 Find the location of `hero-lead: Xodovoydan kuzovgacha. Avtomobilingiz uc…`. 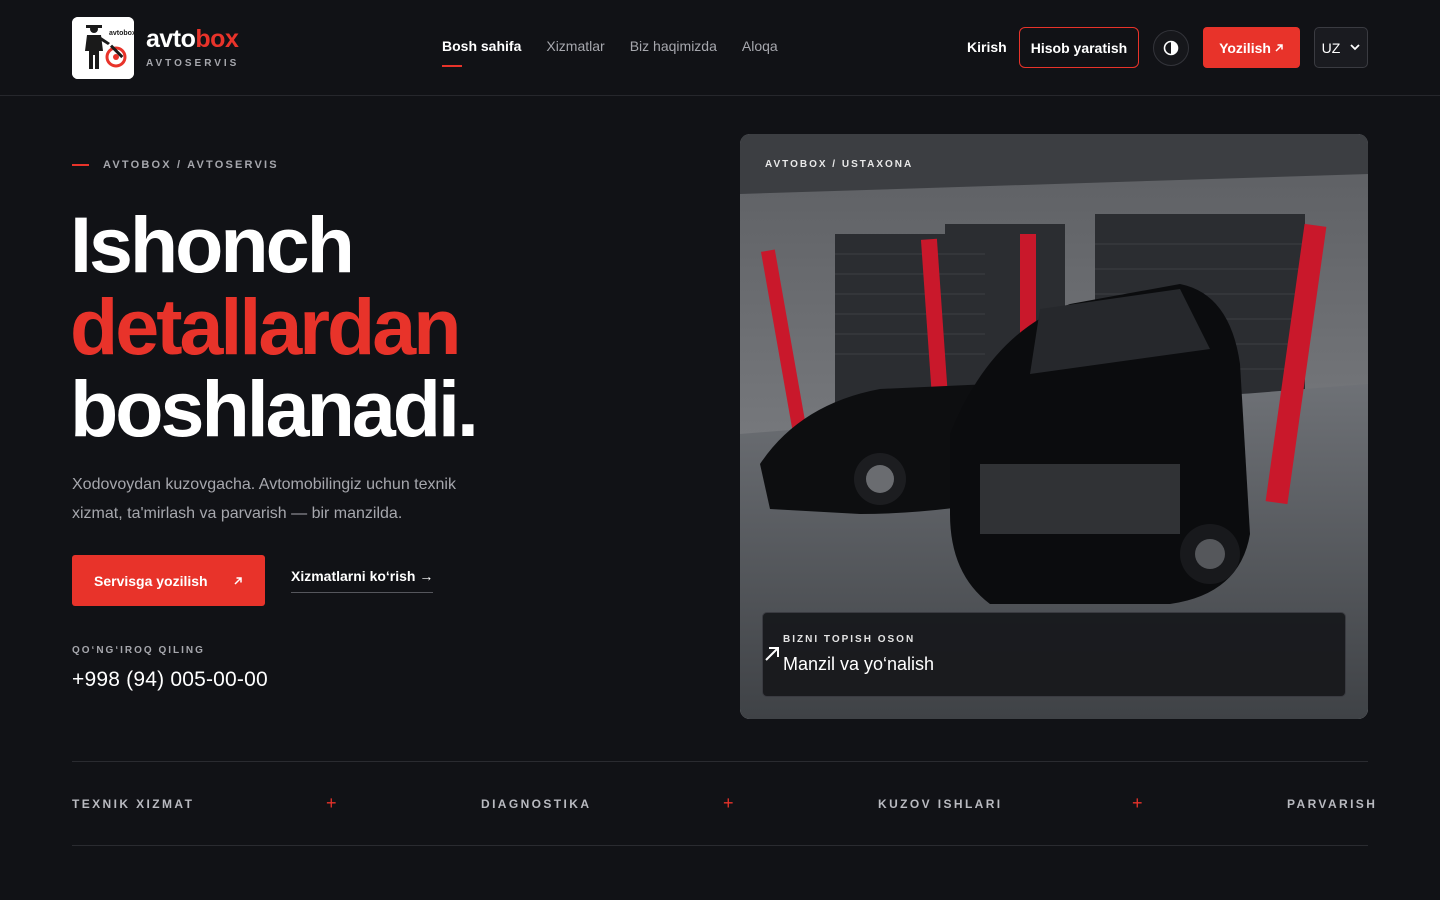

hero-lead: Xodovoydan kuzovgacha. Avtomobilingiz uc… is located at coordinates (264, 499).